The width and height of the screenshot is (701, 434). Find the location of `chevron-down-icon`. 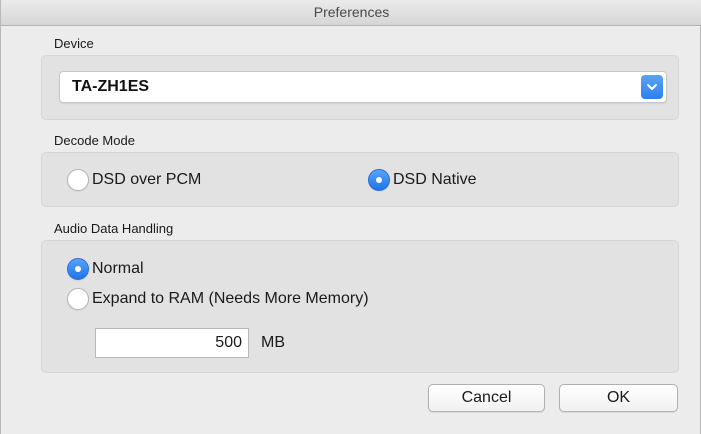

chevron-down-icon is located at coordinates (652, 87).